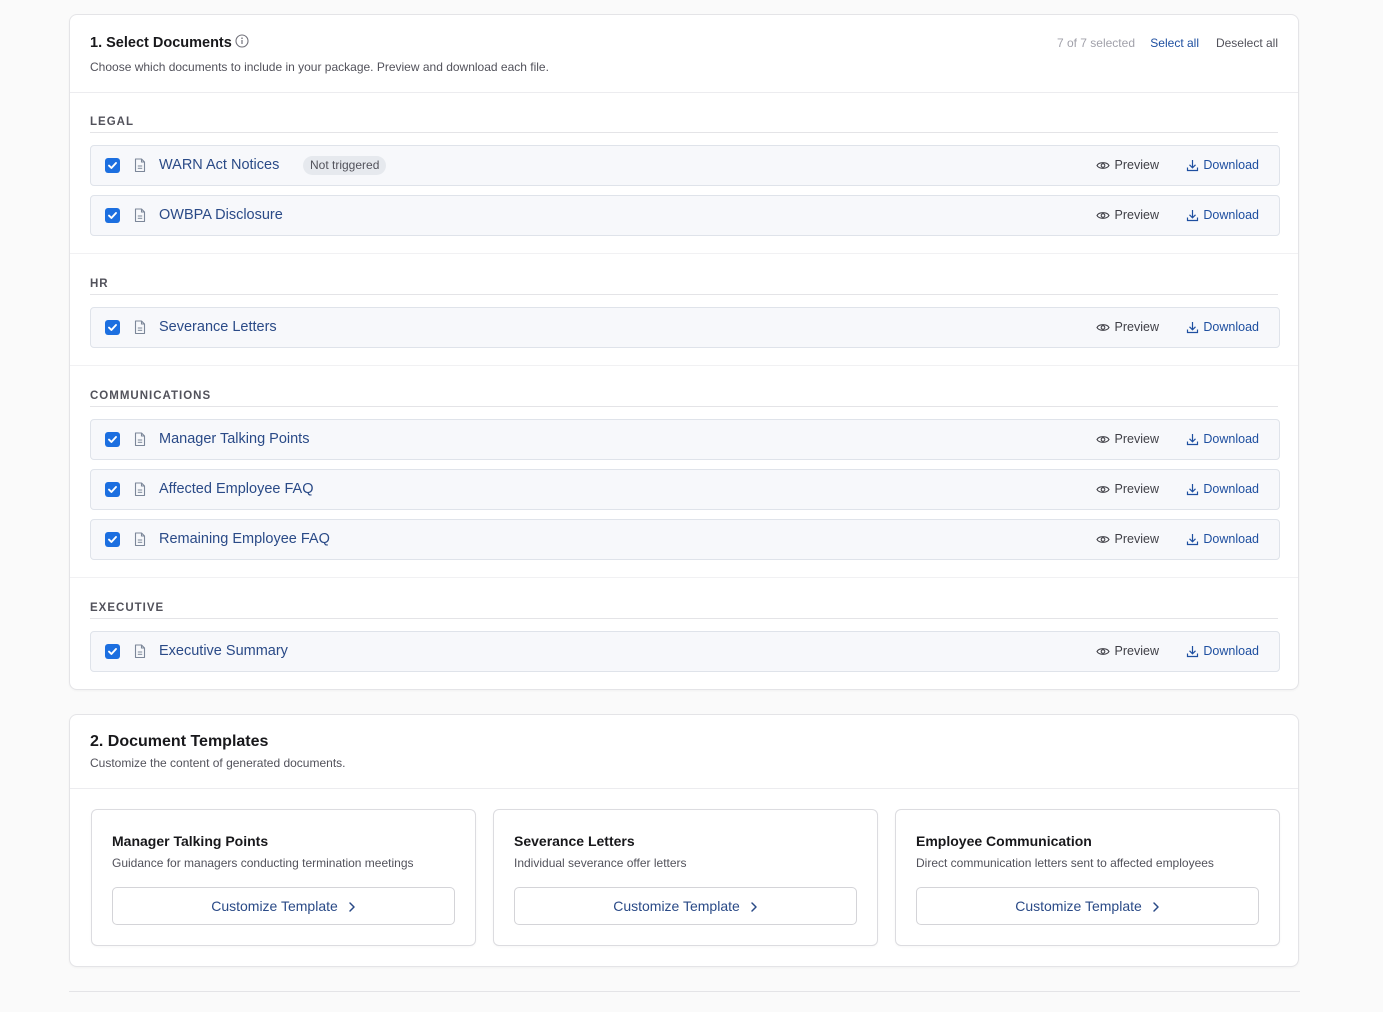 The height and width of the screenshot is (1012, 1383). What do you see at coordinates (685, 439) in the screenshot?
I see `document-row: Manager Talking Points Preview Download` at bounding box center [685, 439].